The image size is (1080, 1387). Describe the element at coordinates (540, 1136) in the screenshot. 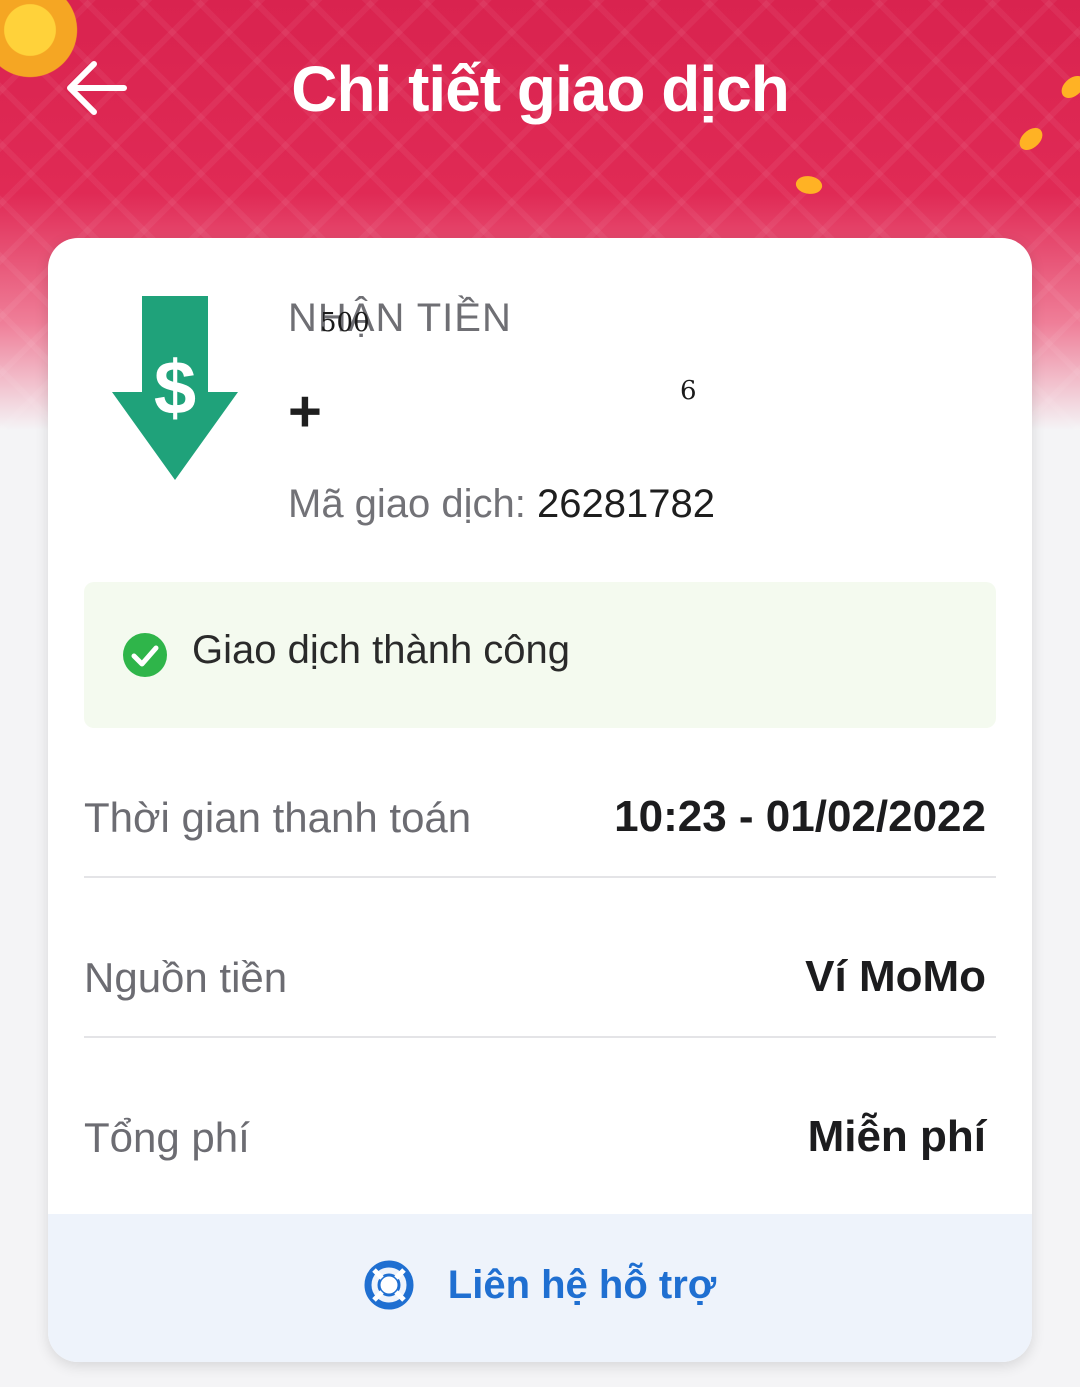

I see `detail-row-total-fee: Tổng phí Miễn phí` at that location.